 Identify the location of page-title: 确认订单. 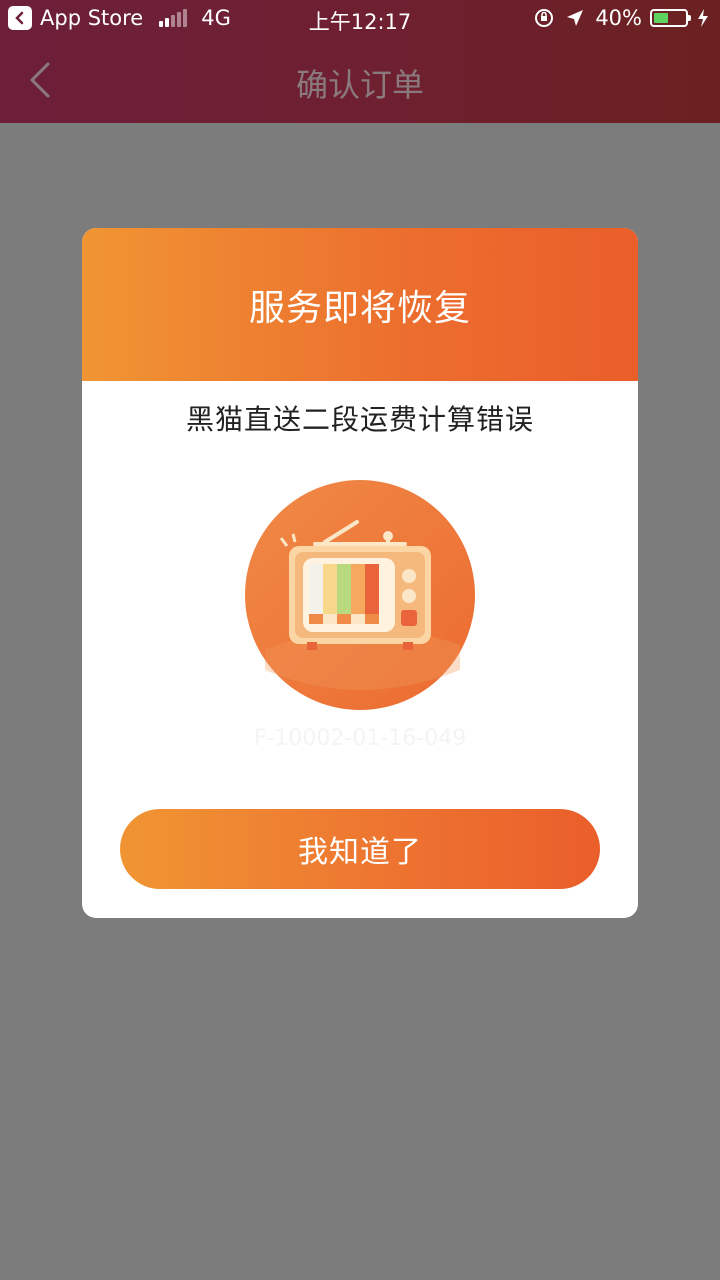
(359, 85).